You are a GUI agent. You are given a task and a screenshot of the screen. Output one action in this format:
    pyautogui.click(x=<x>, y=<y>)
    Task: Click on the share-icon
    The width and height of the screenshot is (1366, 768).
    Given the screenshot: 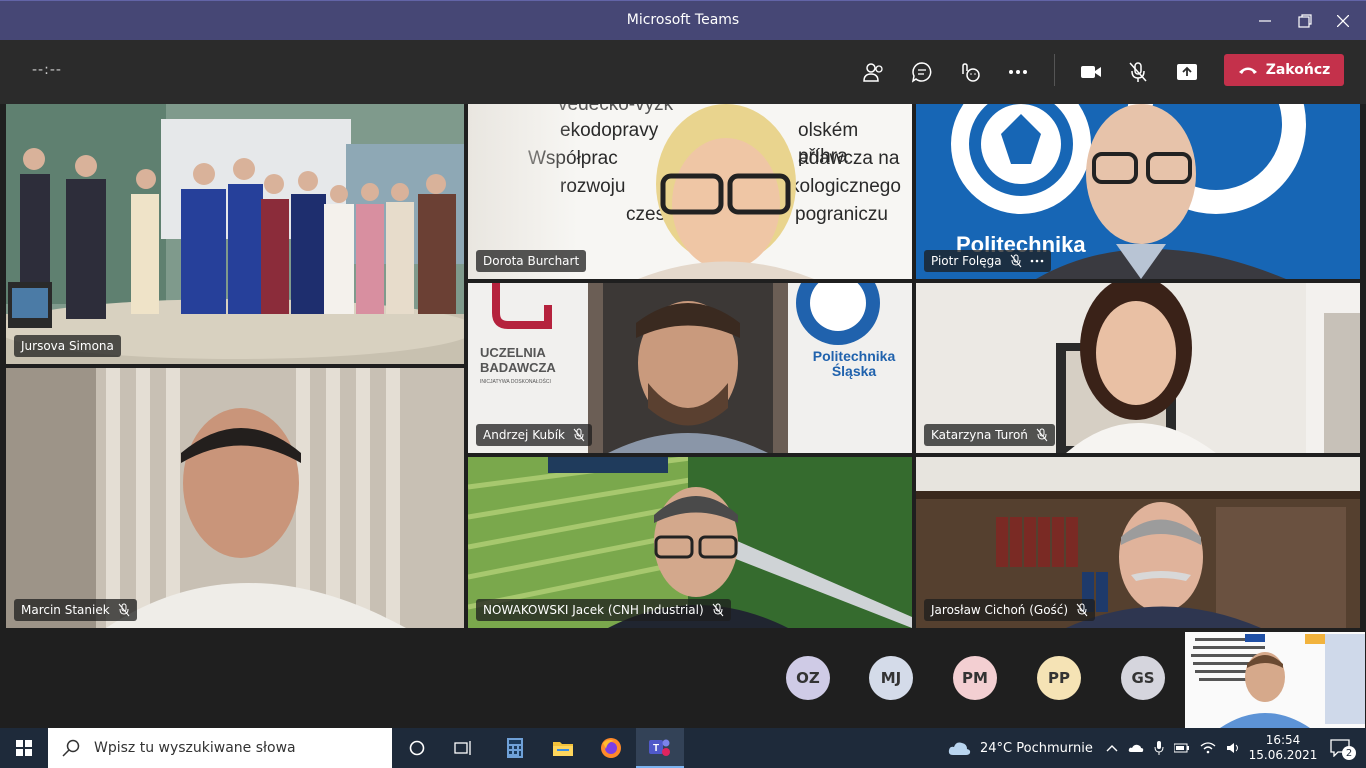 What is the action you would take?
    pyautogui.click(x=1187, y=72)
    